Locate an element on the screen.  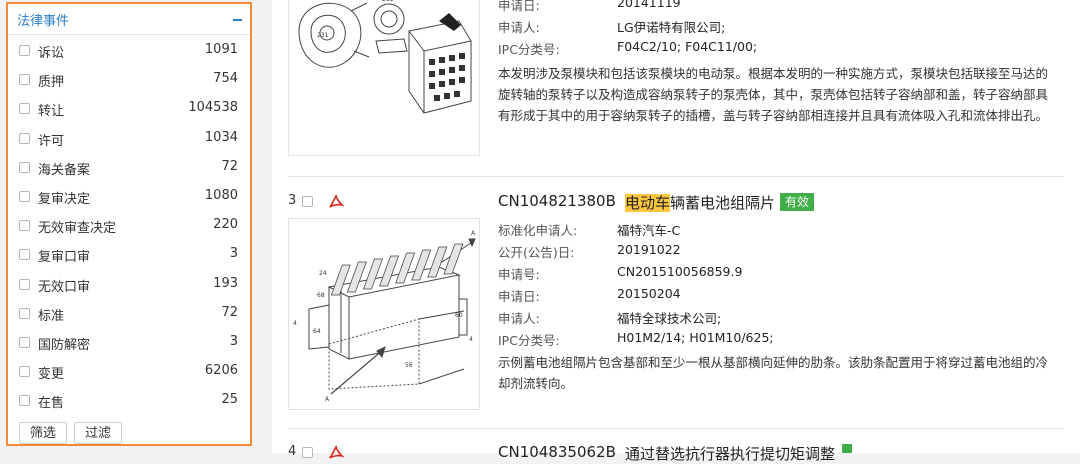
filter-label: 复审口审 is located at coordinates (64, 258).